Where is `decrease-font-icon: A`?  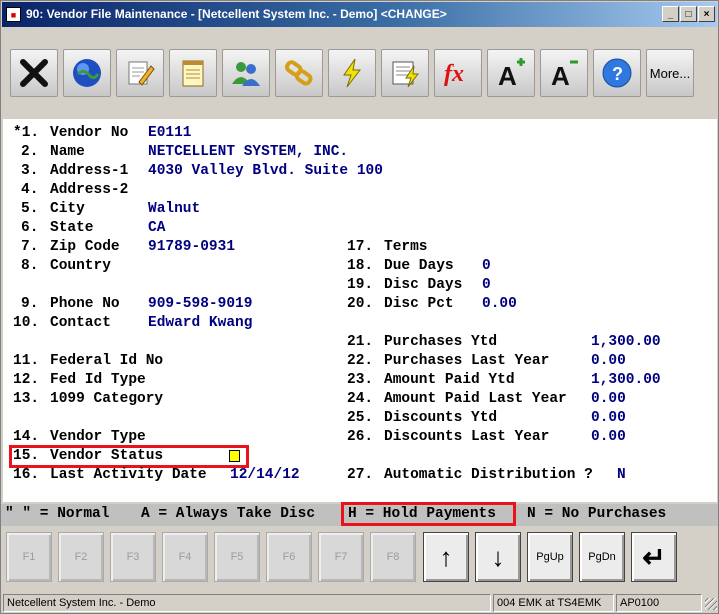
decrease-font-icon: A is located at coordinates (564, 75).